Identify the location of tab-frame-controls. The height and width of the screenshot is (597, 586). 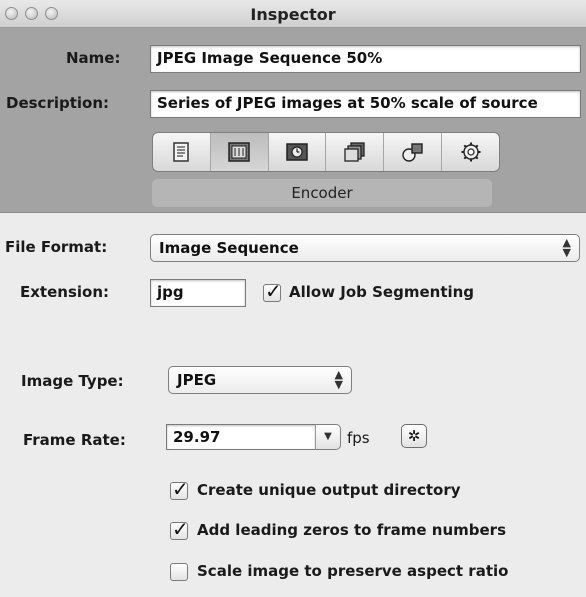
(298, 152).